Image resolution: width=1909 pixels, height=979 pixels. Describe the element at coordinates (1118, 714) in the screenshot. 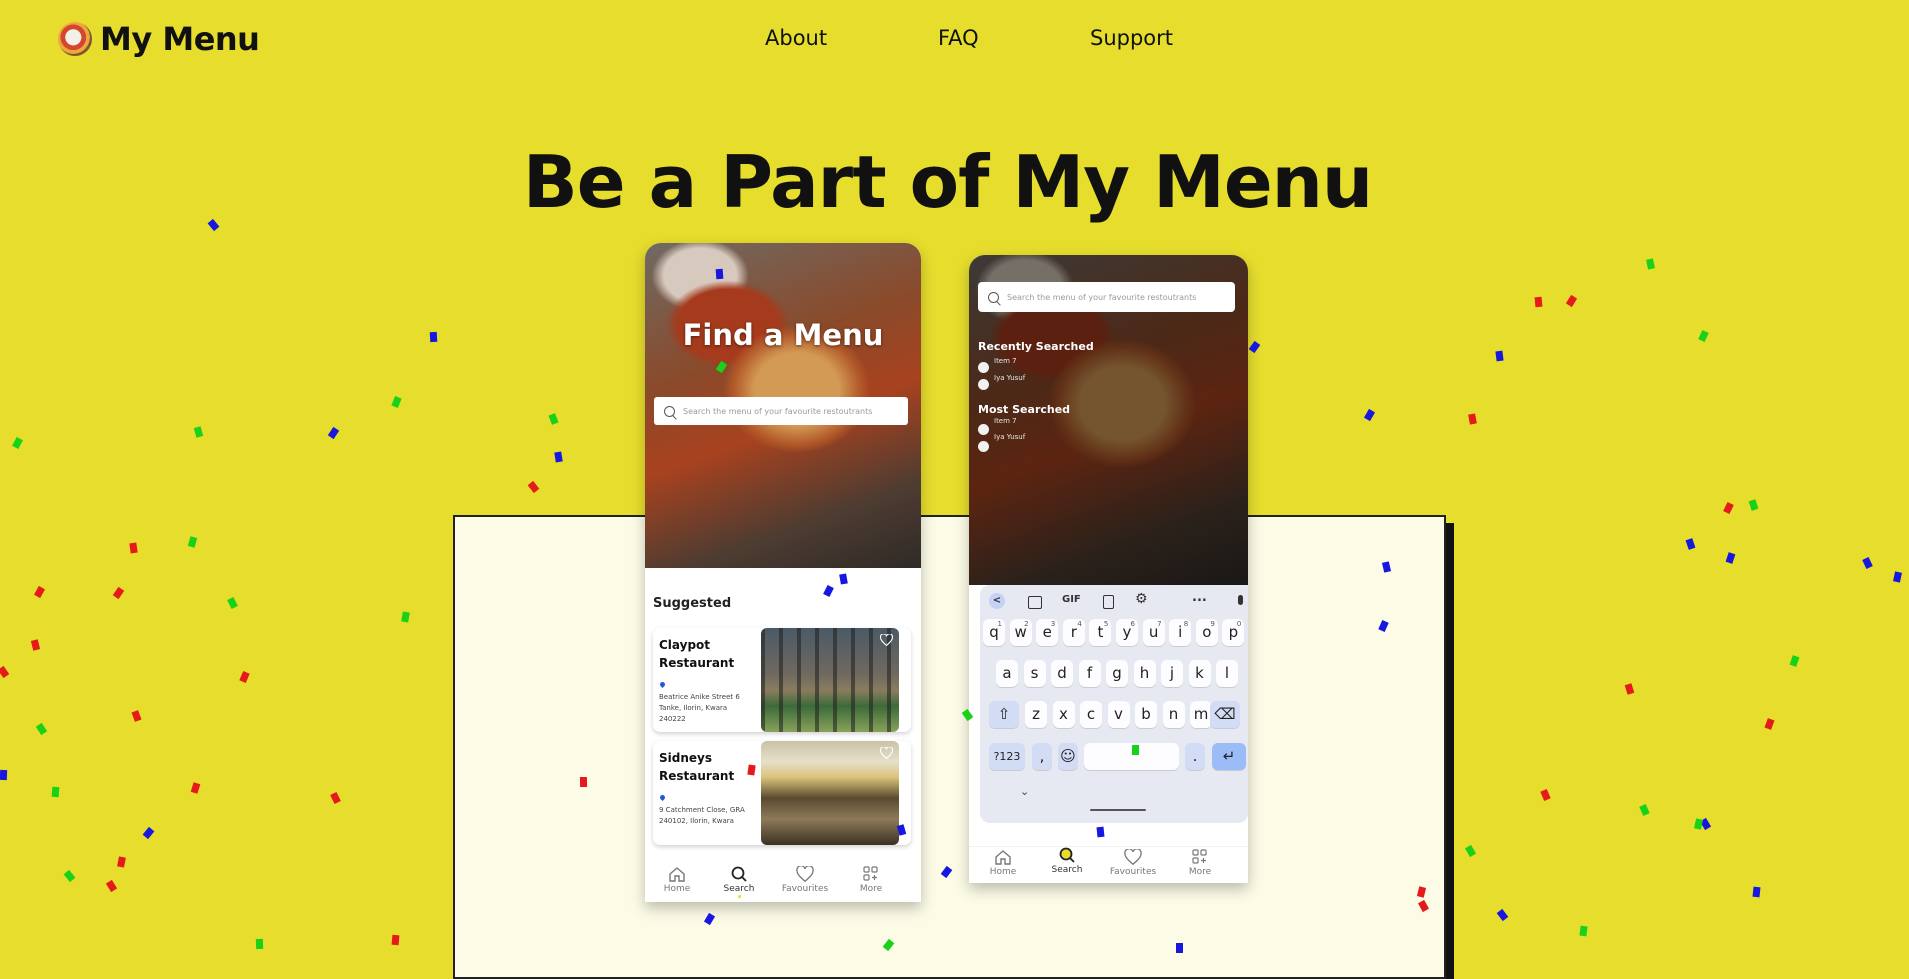

I see `key-v: v` at that location.